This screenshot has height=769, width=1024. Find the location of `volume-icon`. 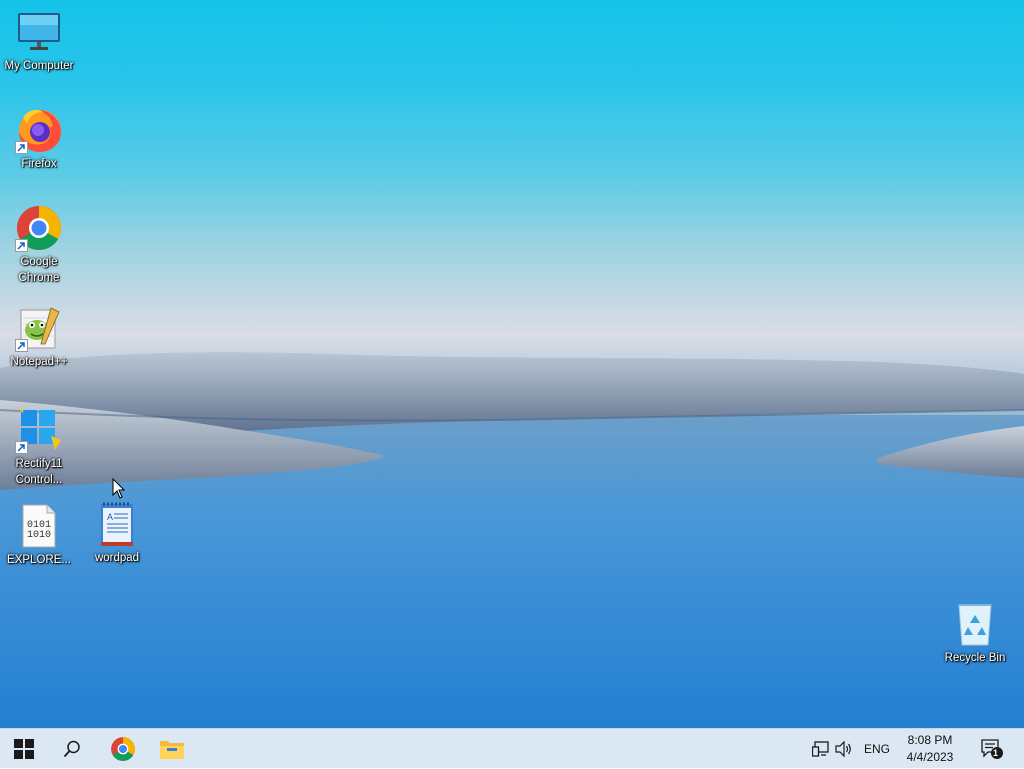

volume-icon is located at coordinates (843, 749).